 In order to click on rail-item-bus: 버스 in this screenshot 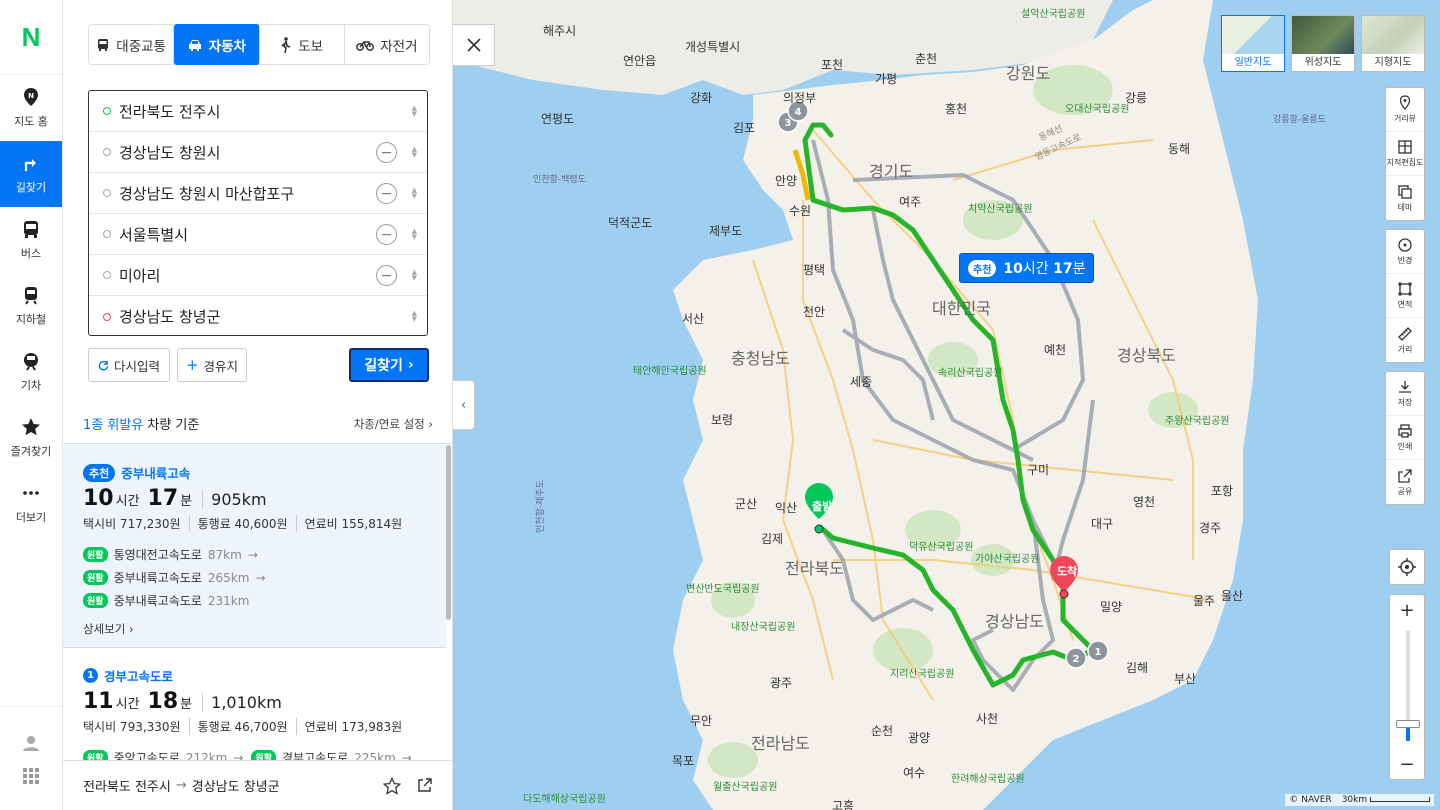, I will do `click(31, 240)`.